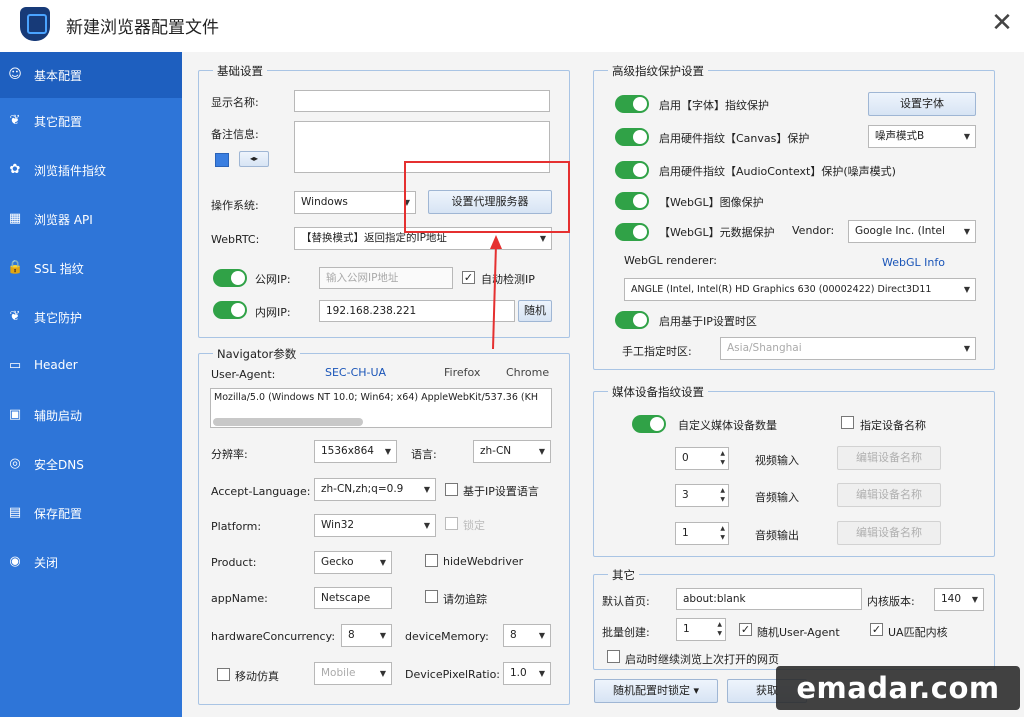  What do you see at coordinates (527, 372) in the screenshot?
I see `chrome-link: Chrome` at bounding box center [527, 372].